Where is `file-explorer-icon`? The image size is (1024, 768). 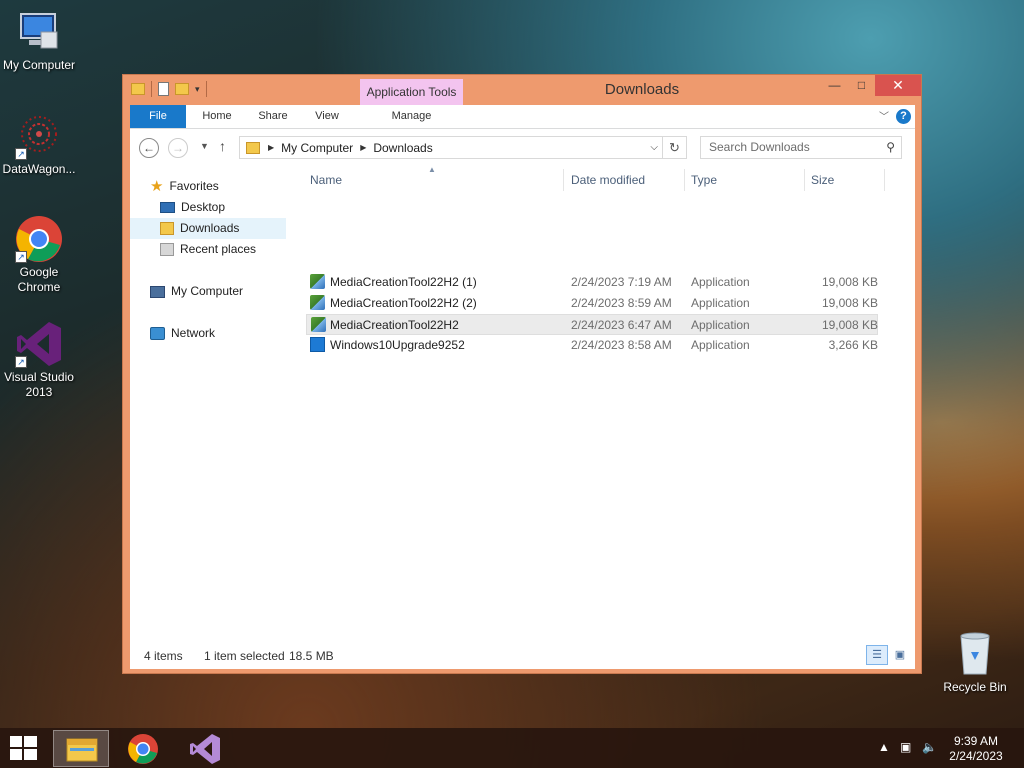 file-explorer-icon is located at coordinates (82, 750).